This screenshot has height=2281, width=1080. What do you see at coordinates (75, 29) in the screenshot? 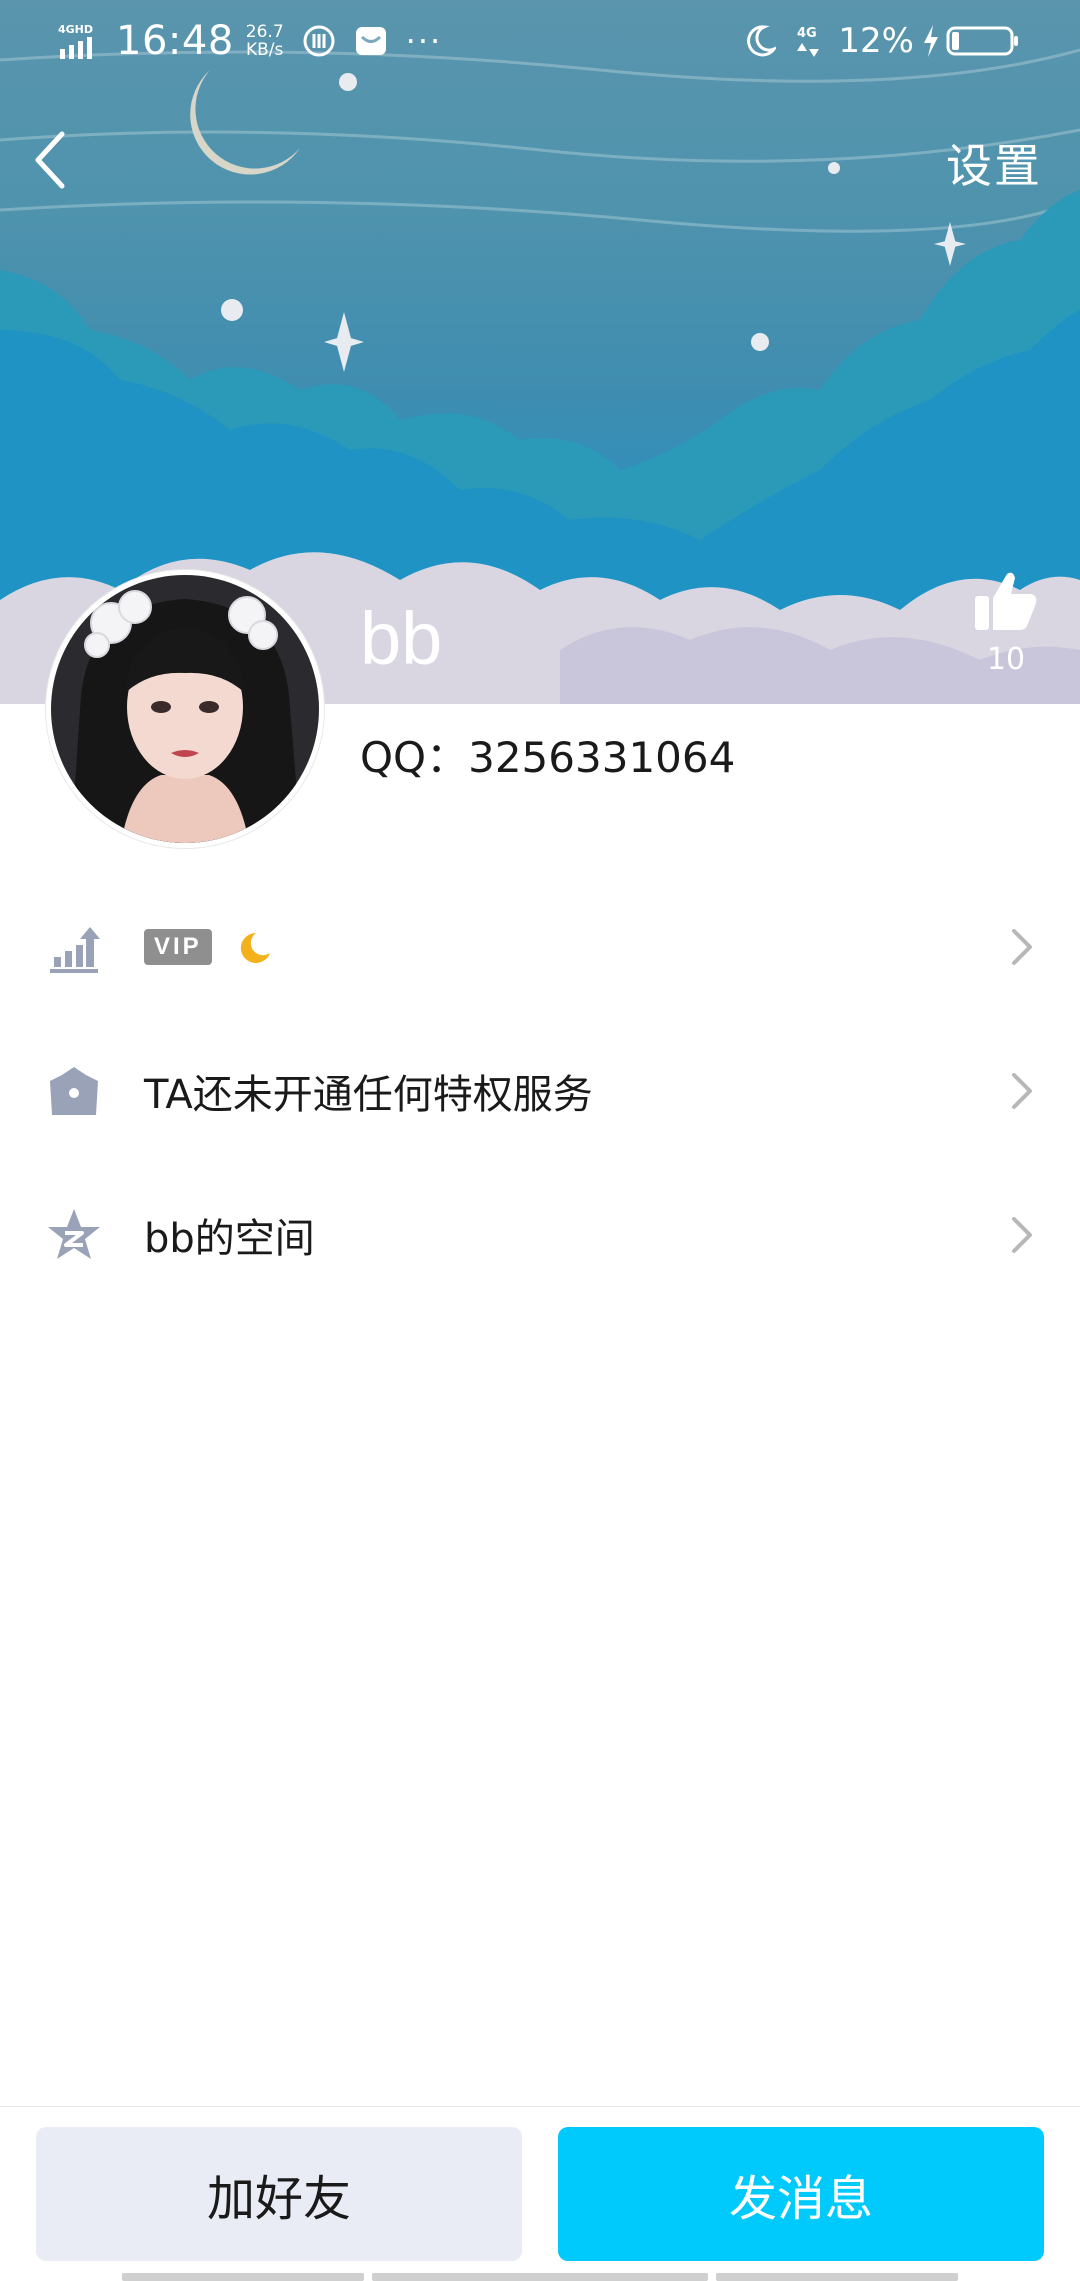
I see `network-type-label: 4GHD` at bounding box center [75, 29].